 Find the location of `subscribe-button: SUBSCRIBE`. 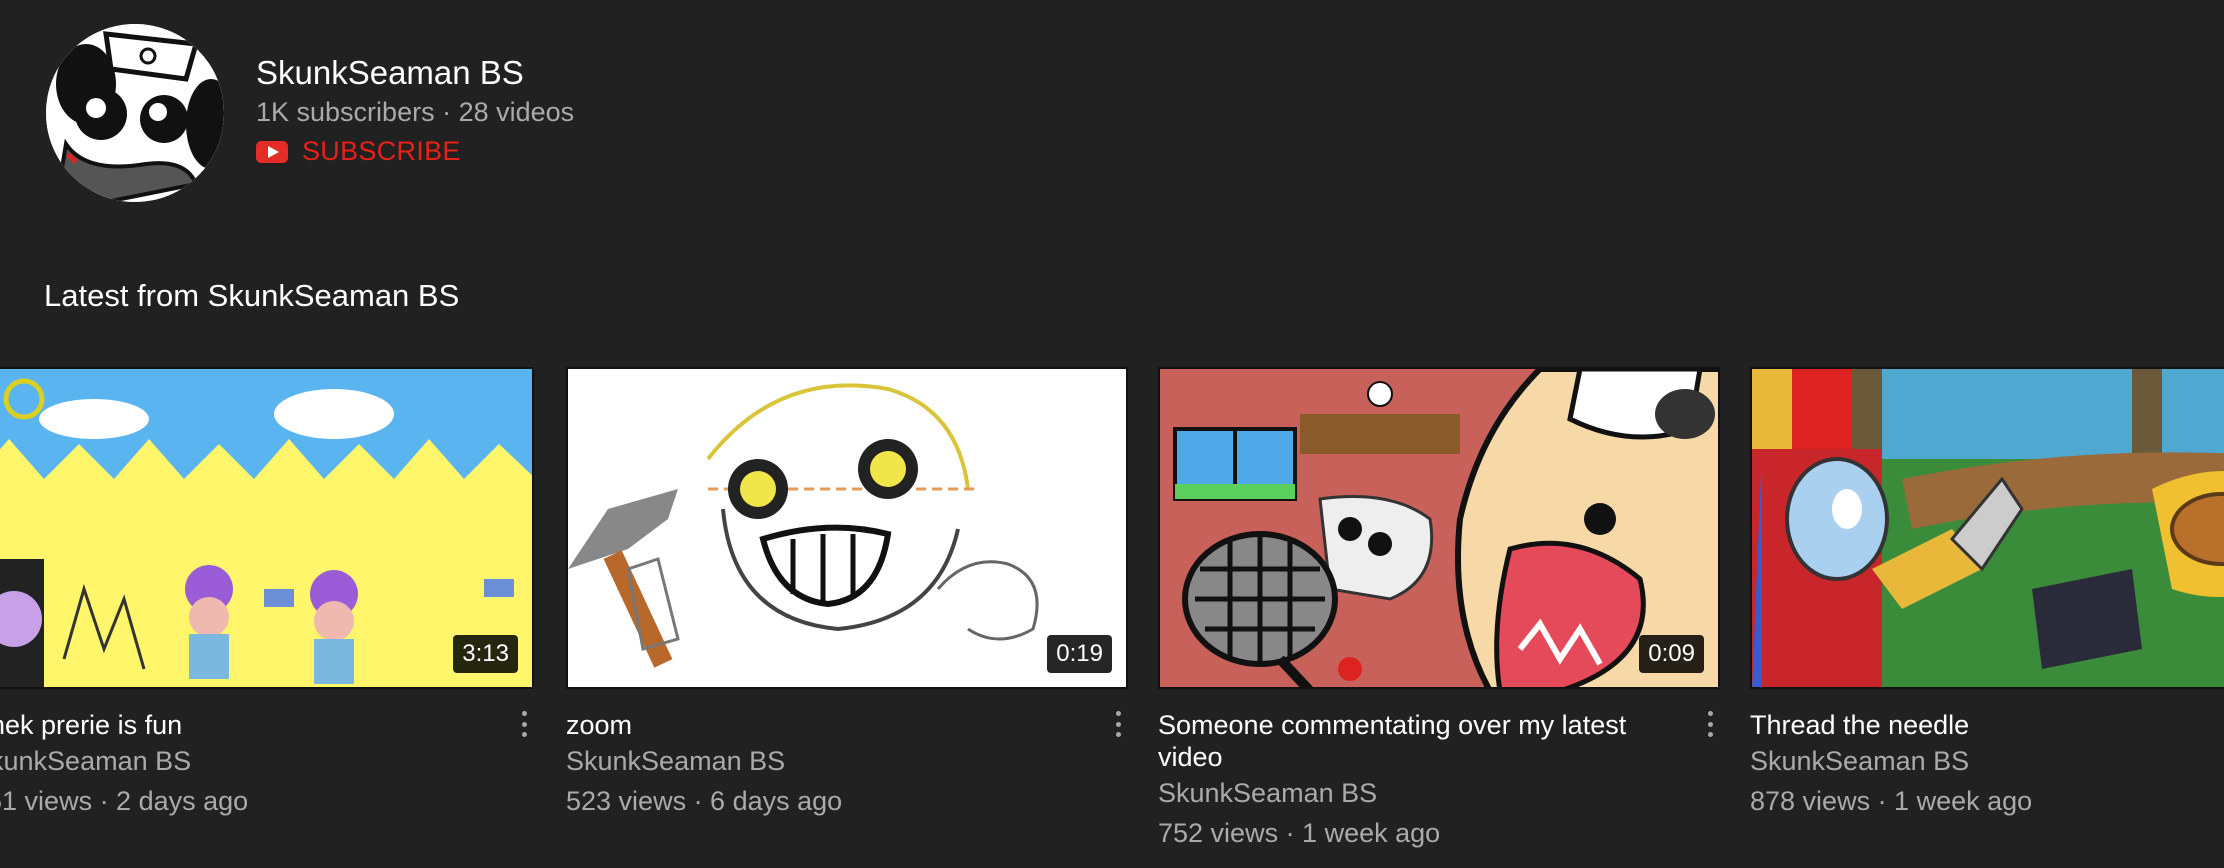

subscribe-button: SUBSCRIBE is located at coordinates (415, 151).